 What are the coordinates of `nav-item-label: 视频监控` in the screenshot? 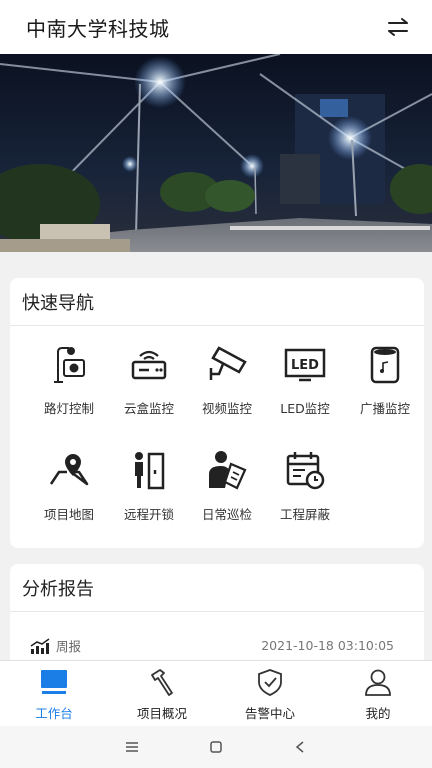 It's located at (226, 408).